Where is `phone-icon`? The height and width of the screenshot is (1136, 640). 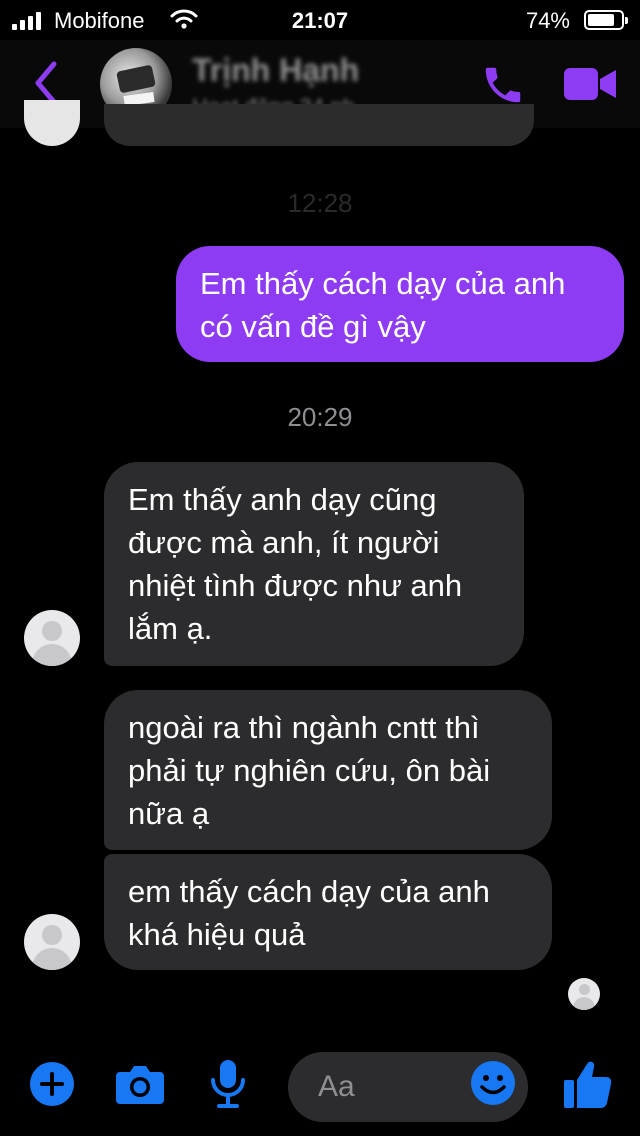
phone-icon is located at coordinates (503, 85).